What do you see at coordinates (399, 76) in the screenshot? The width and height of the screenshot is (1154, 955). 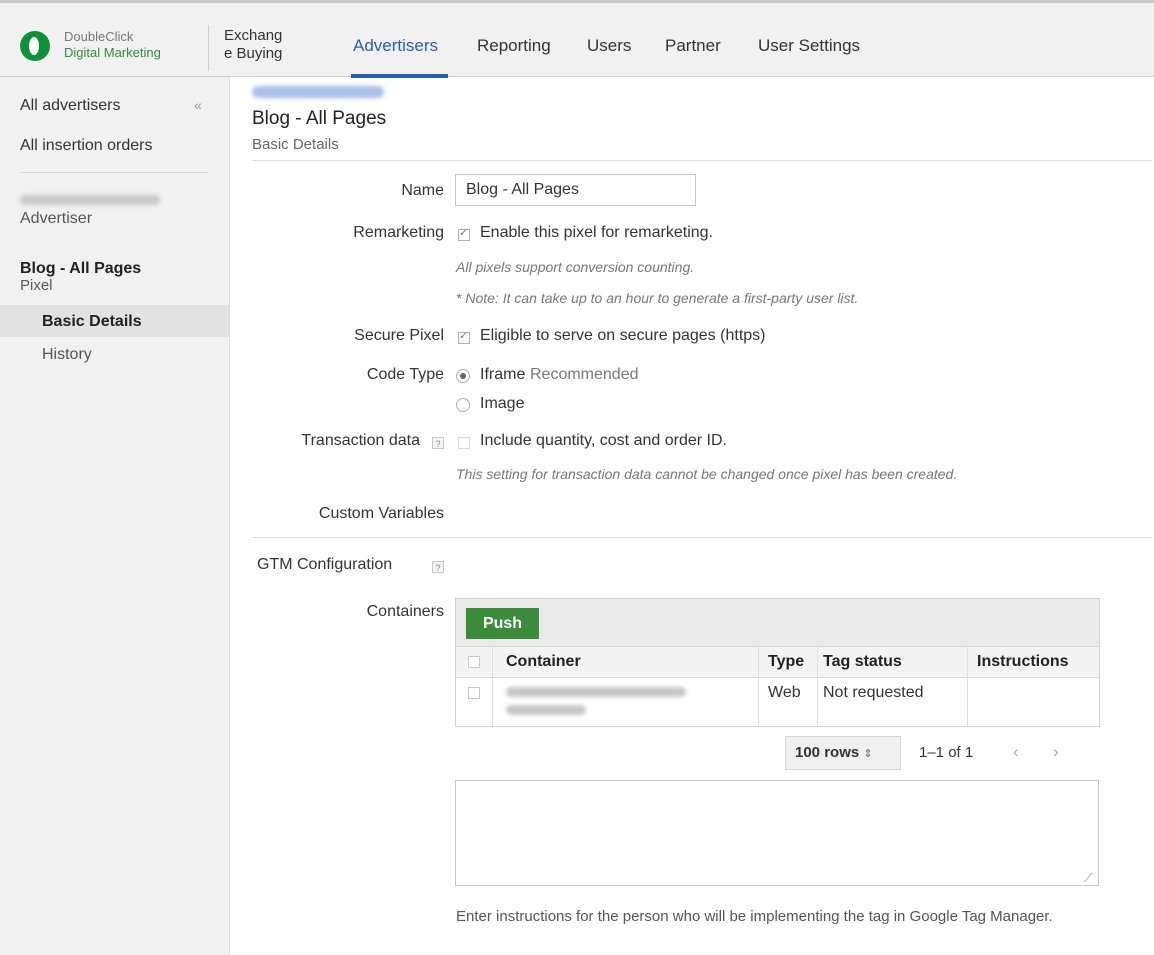 I see `nav-active-indicator` at bounding box center [399, 76].